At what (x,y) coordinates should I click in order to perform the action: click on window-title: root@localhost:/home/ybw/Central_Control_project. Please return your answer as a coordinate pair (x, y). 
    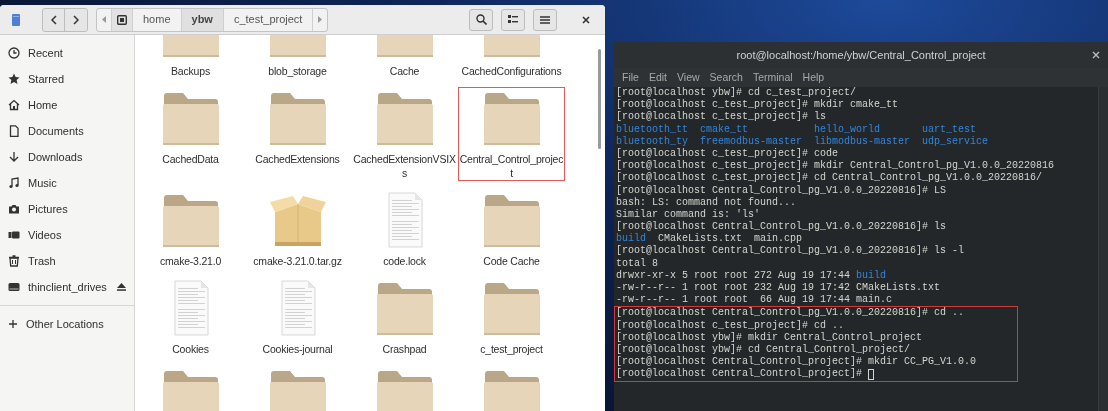
    Looking at the image, I should click on (861, 55).